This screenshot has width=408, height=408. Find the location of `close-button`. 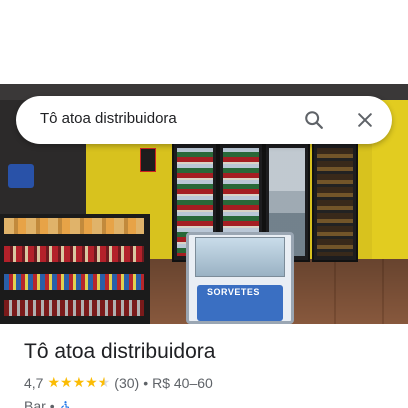

close-button is located at coordinates (365, 120).